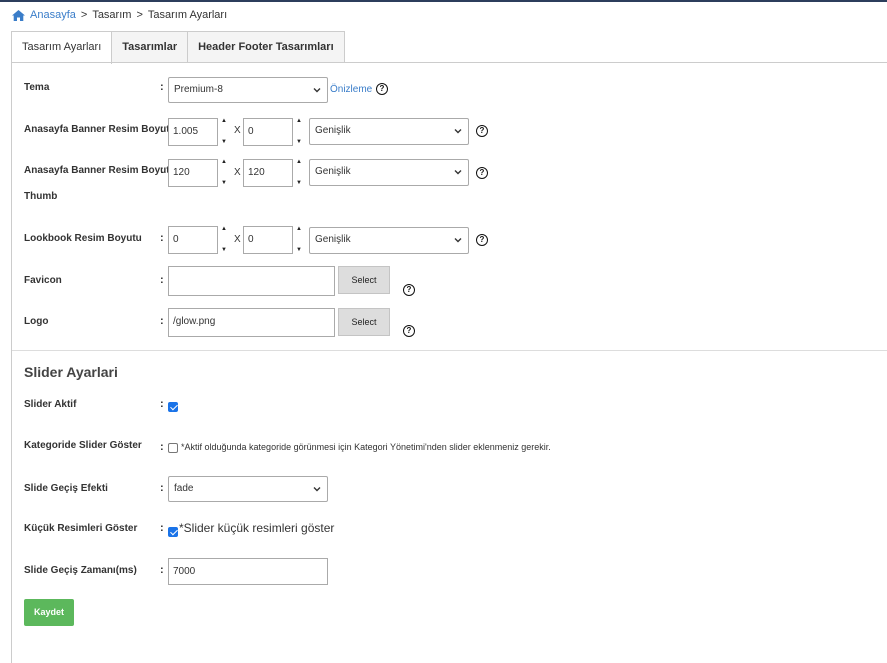 This screenshot has width=887, height=663. Describe the element at coordinates (248, 489) in the screenshot. I see `slide-efekt-select: fade` at that location.